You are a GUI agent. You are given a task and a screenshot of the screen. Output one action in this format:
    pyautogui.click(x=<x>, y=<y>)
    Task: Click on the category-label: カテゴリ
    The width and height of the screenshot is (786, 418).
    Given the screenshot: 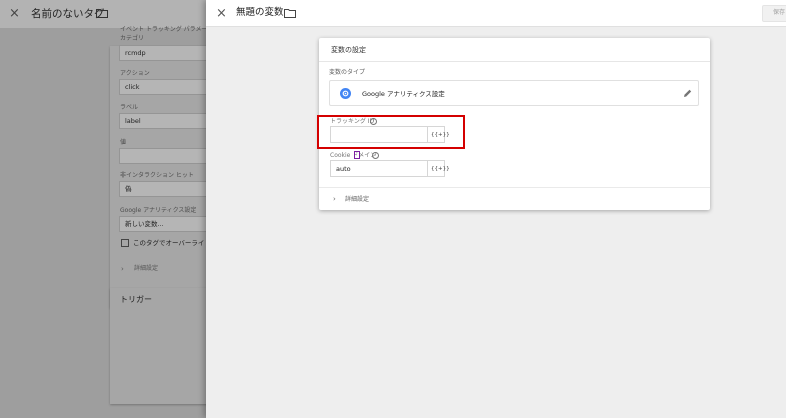 What is the action you would take?
    pyautogui.click(x=132, y=38)
    